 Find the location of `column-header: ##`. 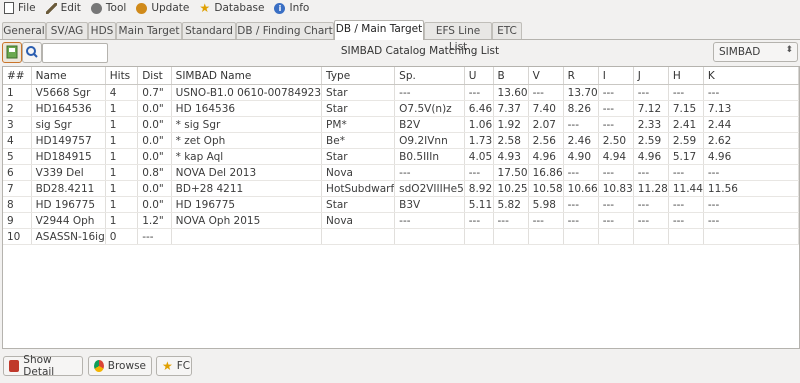

column-header: ## is located at coordinates (17, 76).